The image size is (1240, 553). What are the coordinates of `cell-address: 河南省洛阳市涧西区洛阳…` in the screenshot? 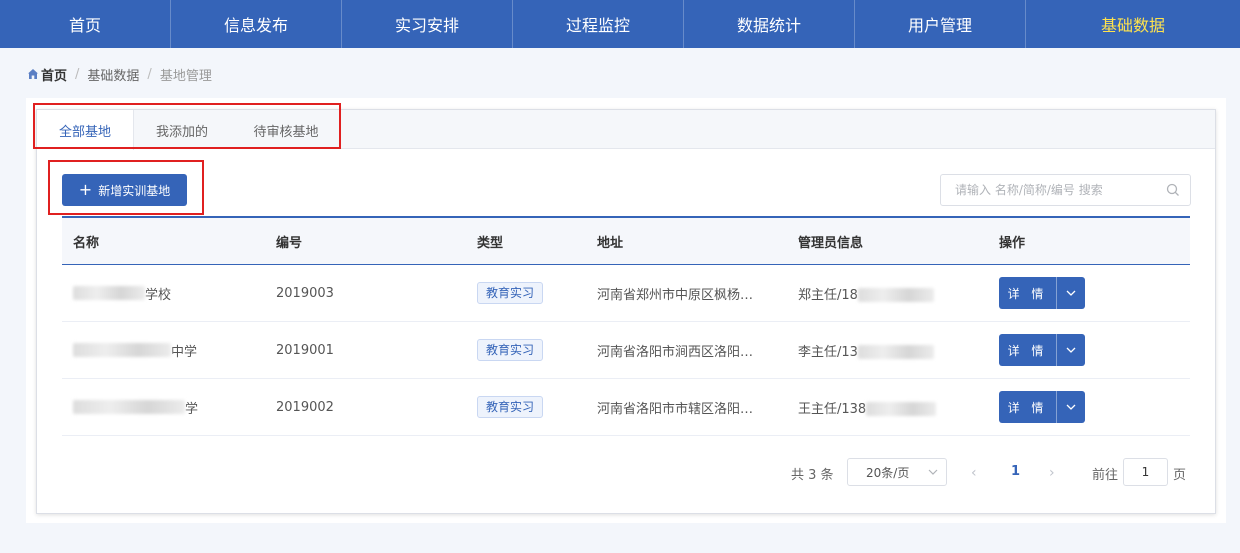 It's located at (675, 352).